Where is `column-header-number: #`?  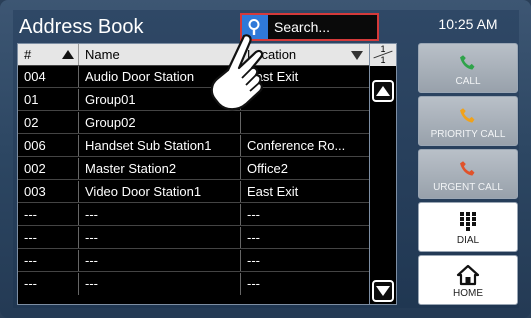 column-header-number: # is located at coordinates (48, 54).